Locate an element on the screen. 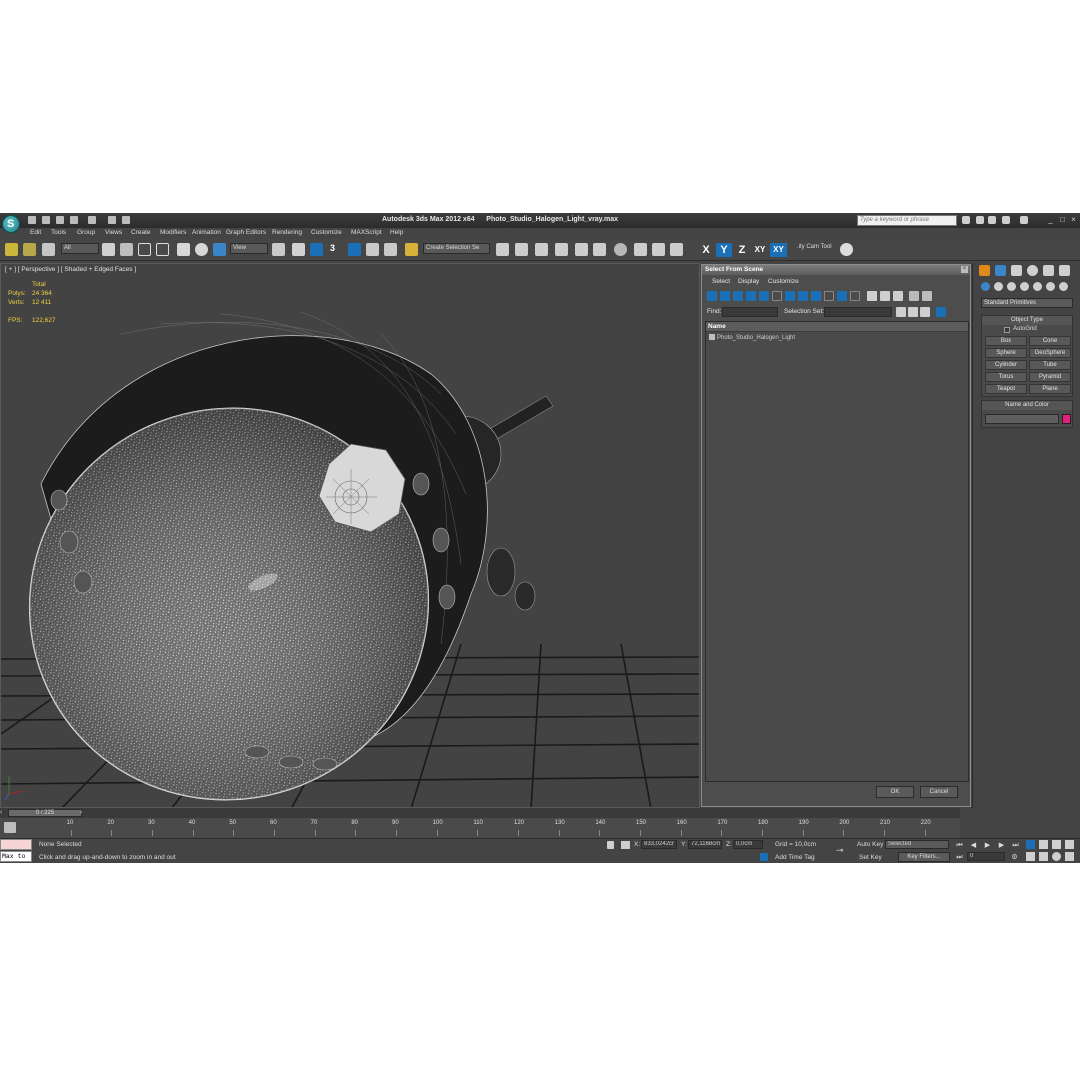 This screenshot has height=1080, width=1080. add-time-tag-label: Add Time Tag is located at coordinates (795, 857).